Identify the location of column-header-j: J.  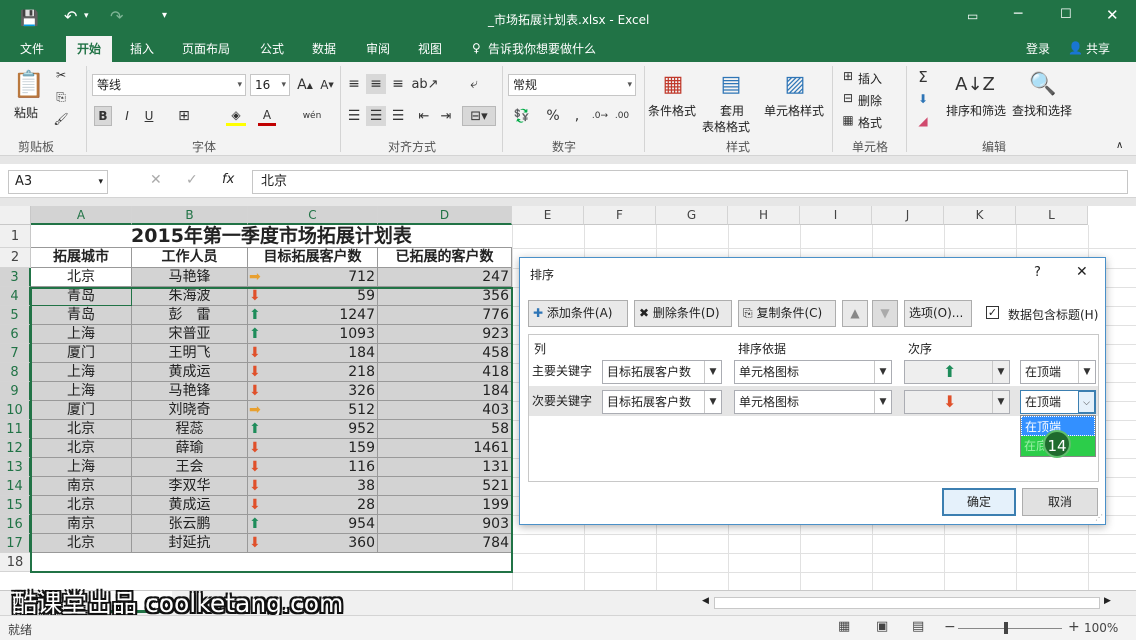
(908, 215).